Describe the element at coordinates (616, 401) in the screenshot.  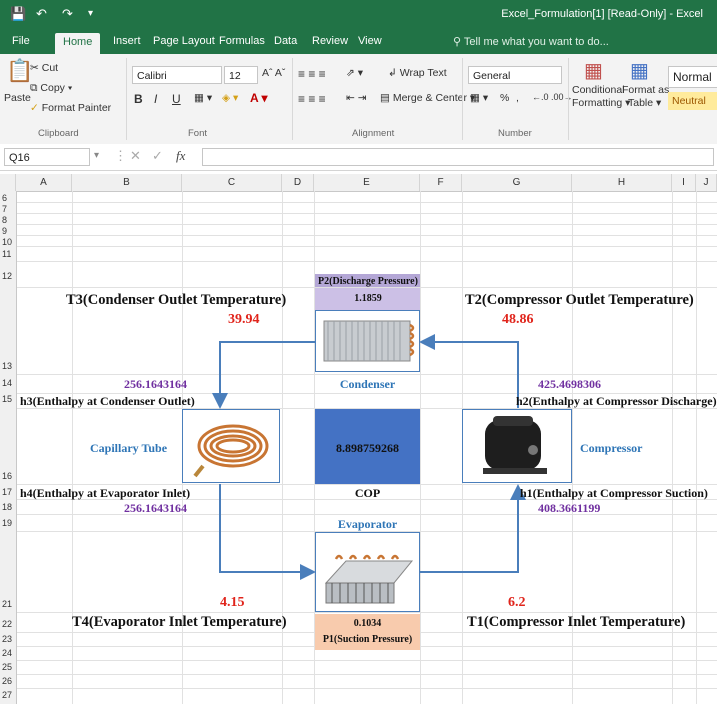
I see `h2-label: h2(Enthalpy at Compressor Discharge)` at that location.